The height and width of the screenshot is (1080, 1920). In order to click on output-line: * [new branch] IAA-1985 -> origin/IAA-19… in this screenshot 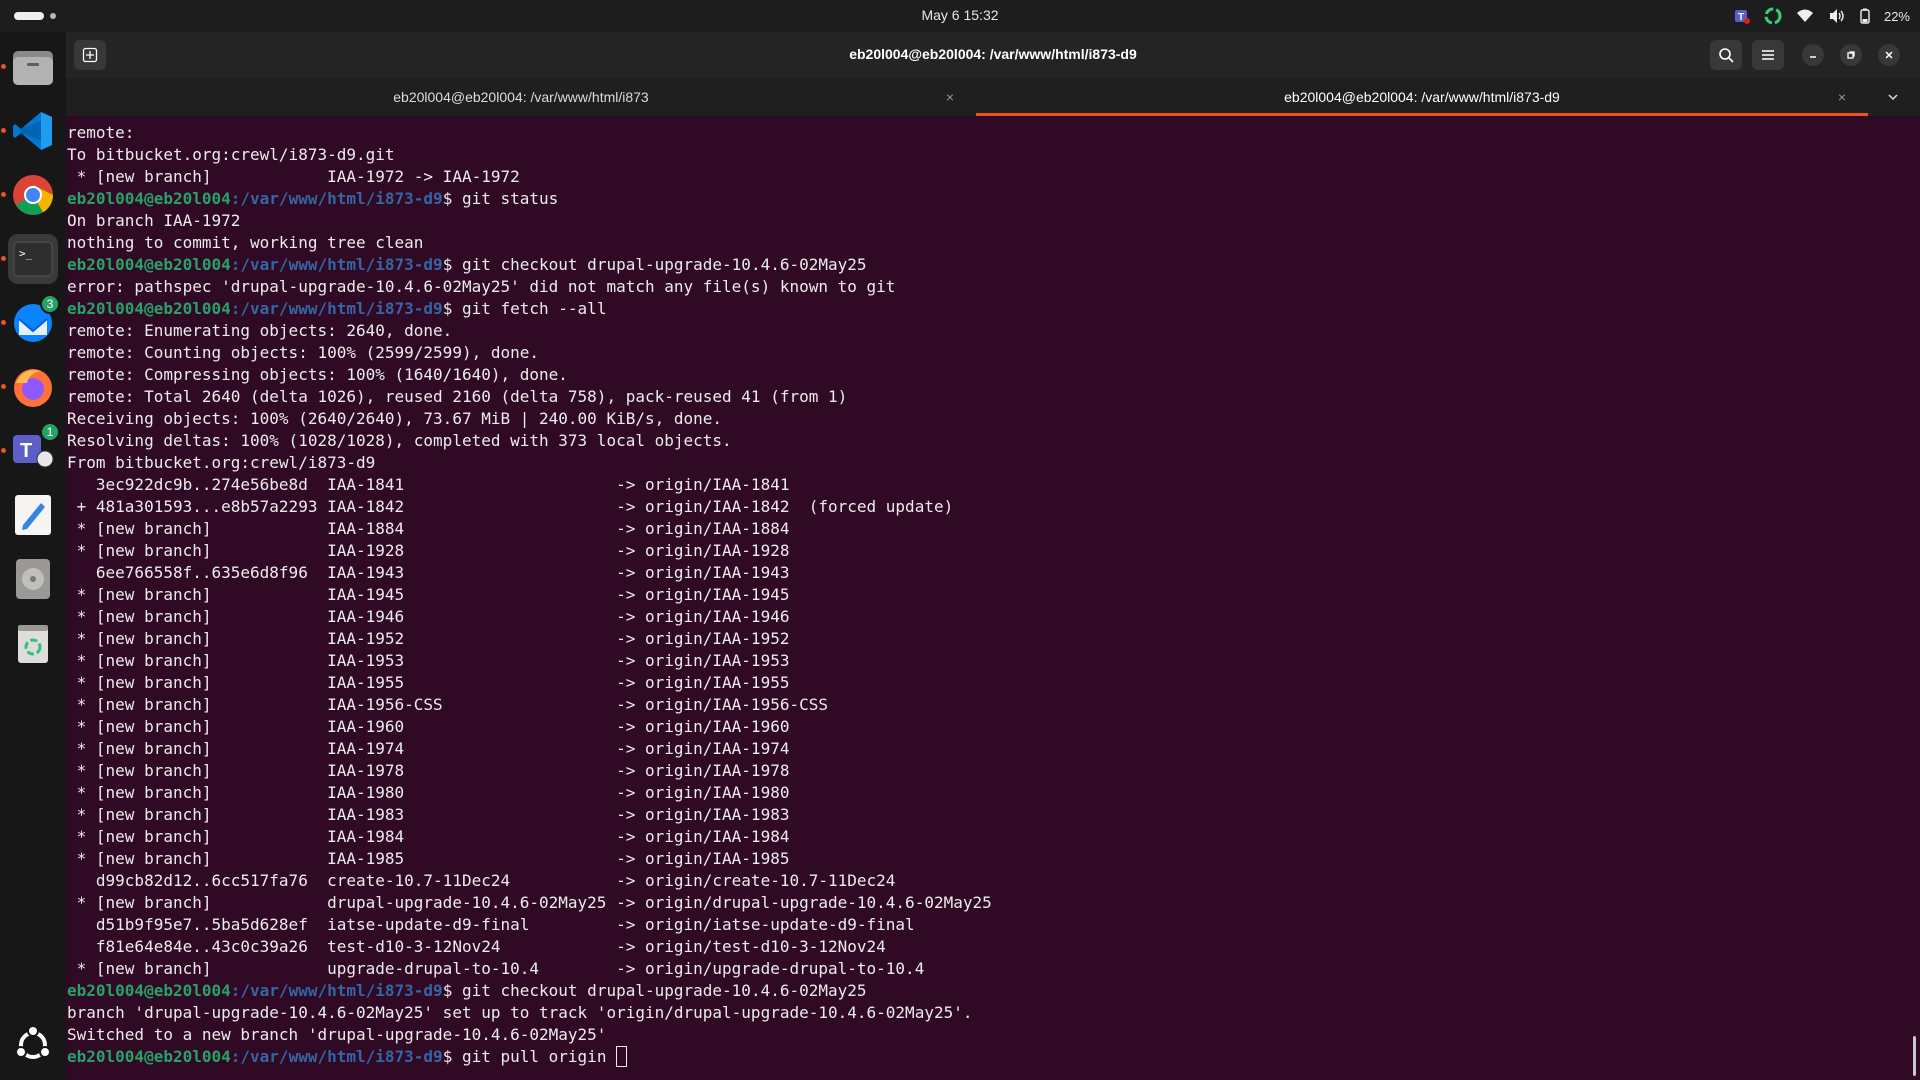, I will do `click(428, 858)`.